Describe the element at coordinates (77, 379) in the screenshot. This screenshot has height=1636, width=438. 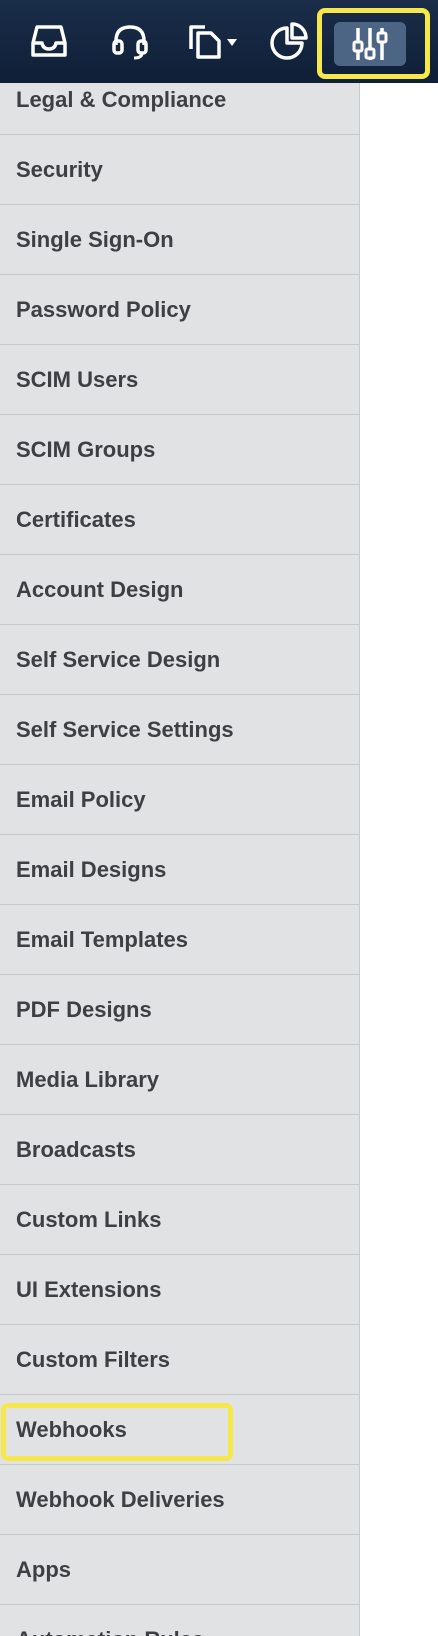
I see `sidebar-item-label: SCIM Users` at that location.